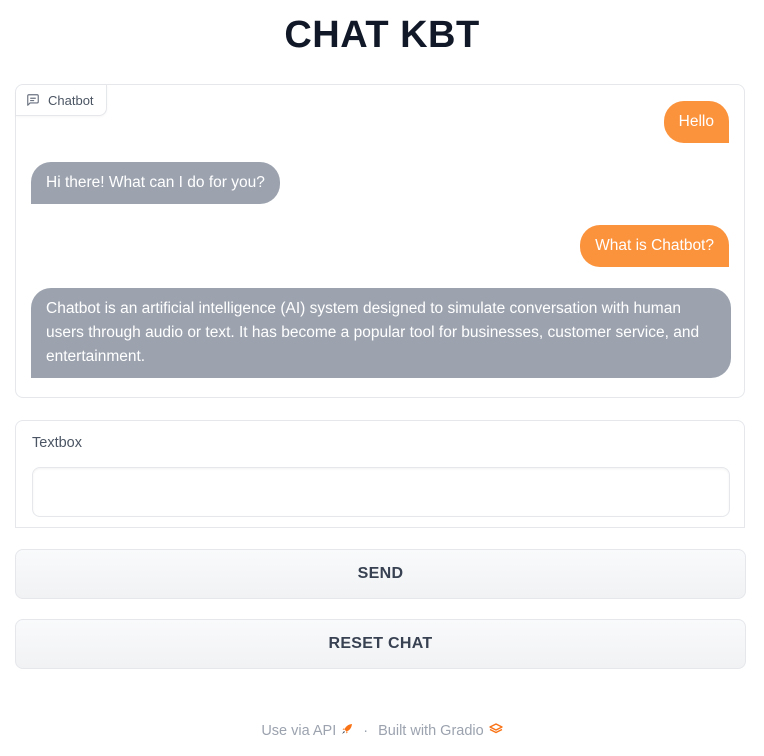  What do you see at coordinates (155, 183) in the screenshot?
I see `bot-message: Hi there! What can I do for you?` at bounding box center [155, 183].